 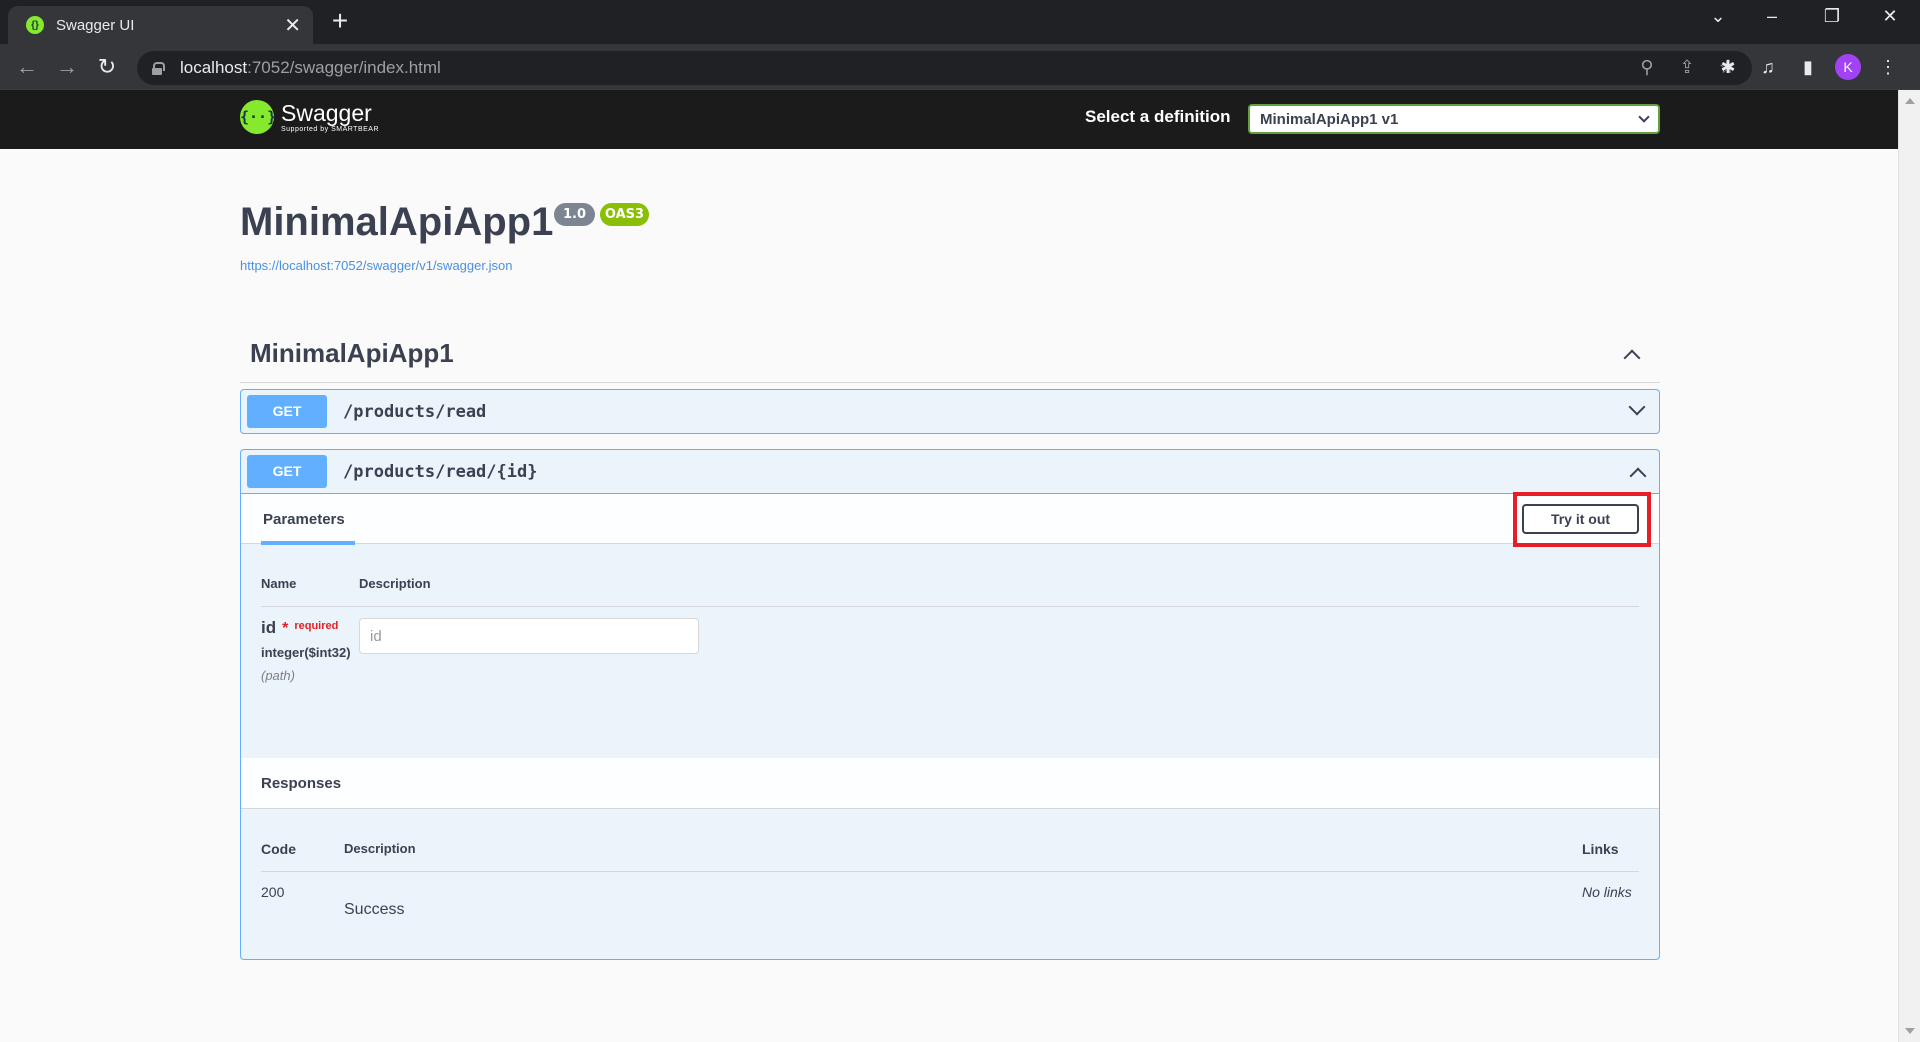 What do you see at coordinates (285, 628) in the screenshot?
I see `required-star: *` at bounding box center [285, 628].